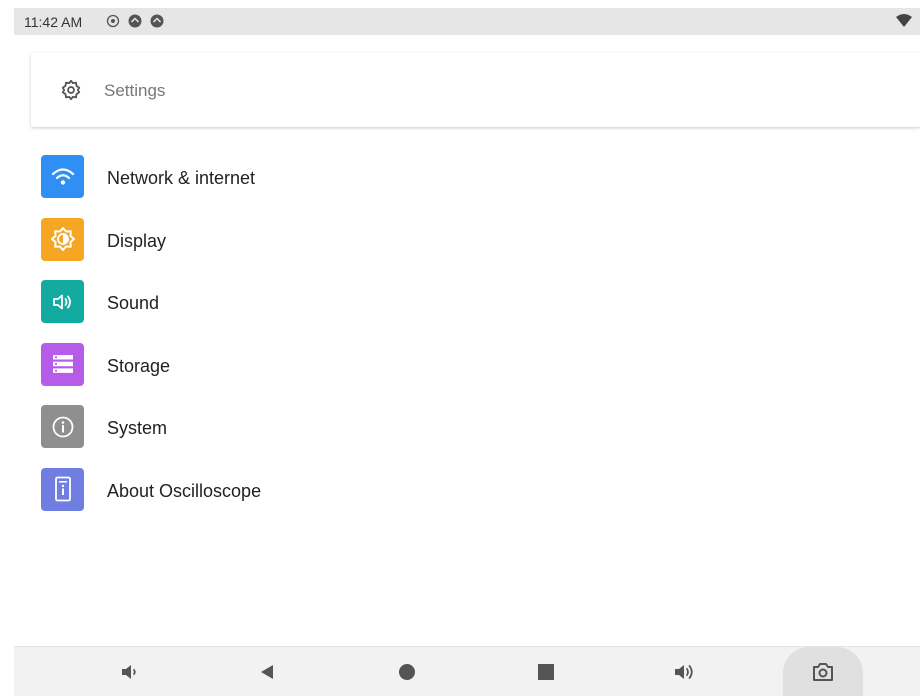  I want to click on back-icon, so click(267, 672).